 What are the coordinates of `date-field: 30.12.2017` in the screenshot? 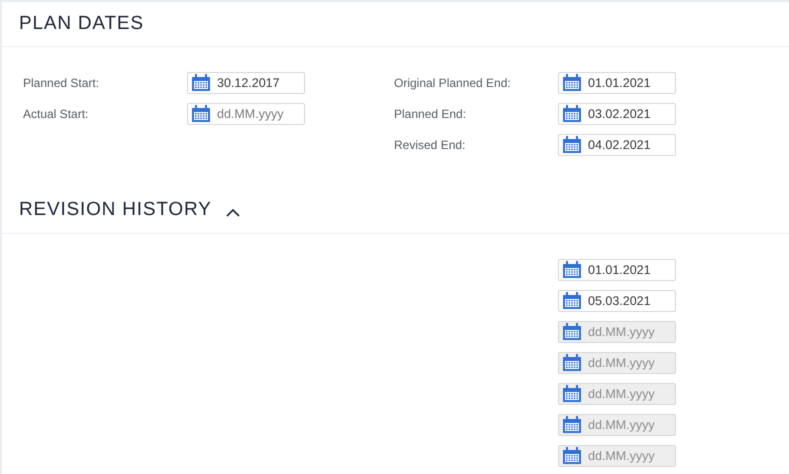 It's located at (246, 83).